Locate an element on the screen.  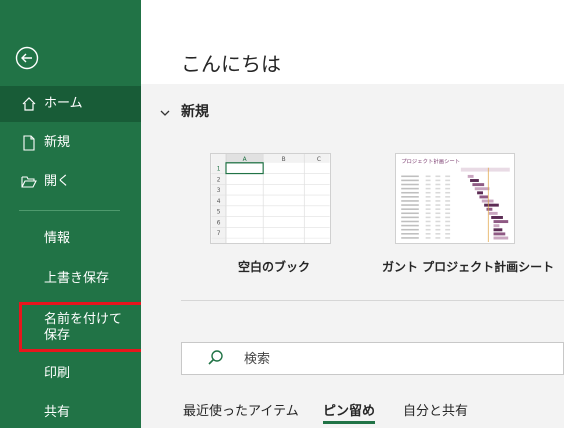
back-arrow-icon is located at coordinates (27, 58).